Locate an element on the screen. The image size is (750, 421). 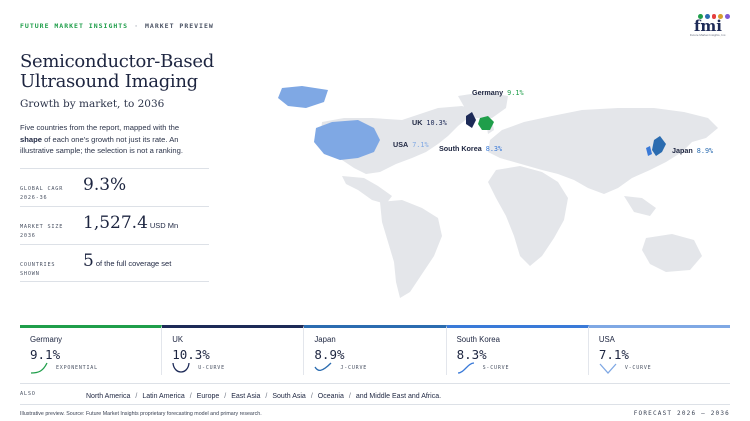
exponential-curve-icon is located at coordinates (39, 368).